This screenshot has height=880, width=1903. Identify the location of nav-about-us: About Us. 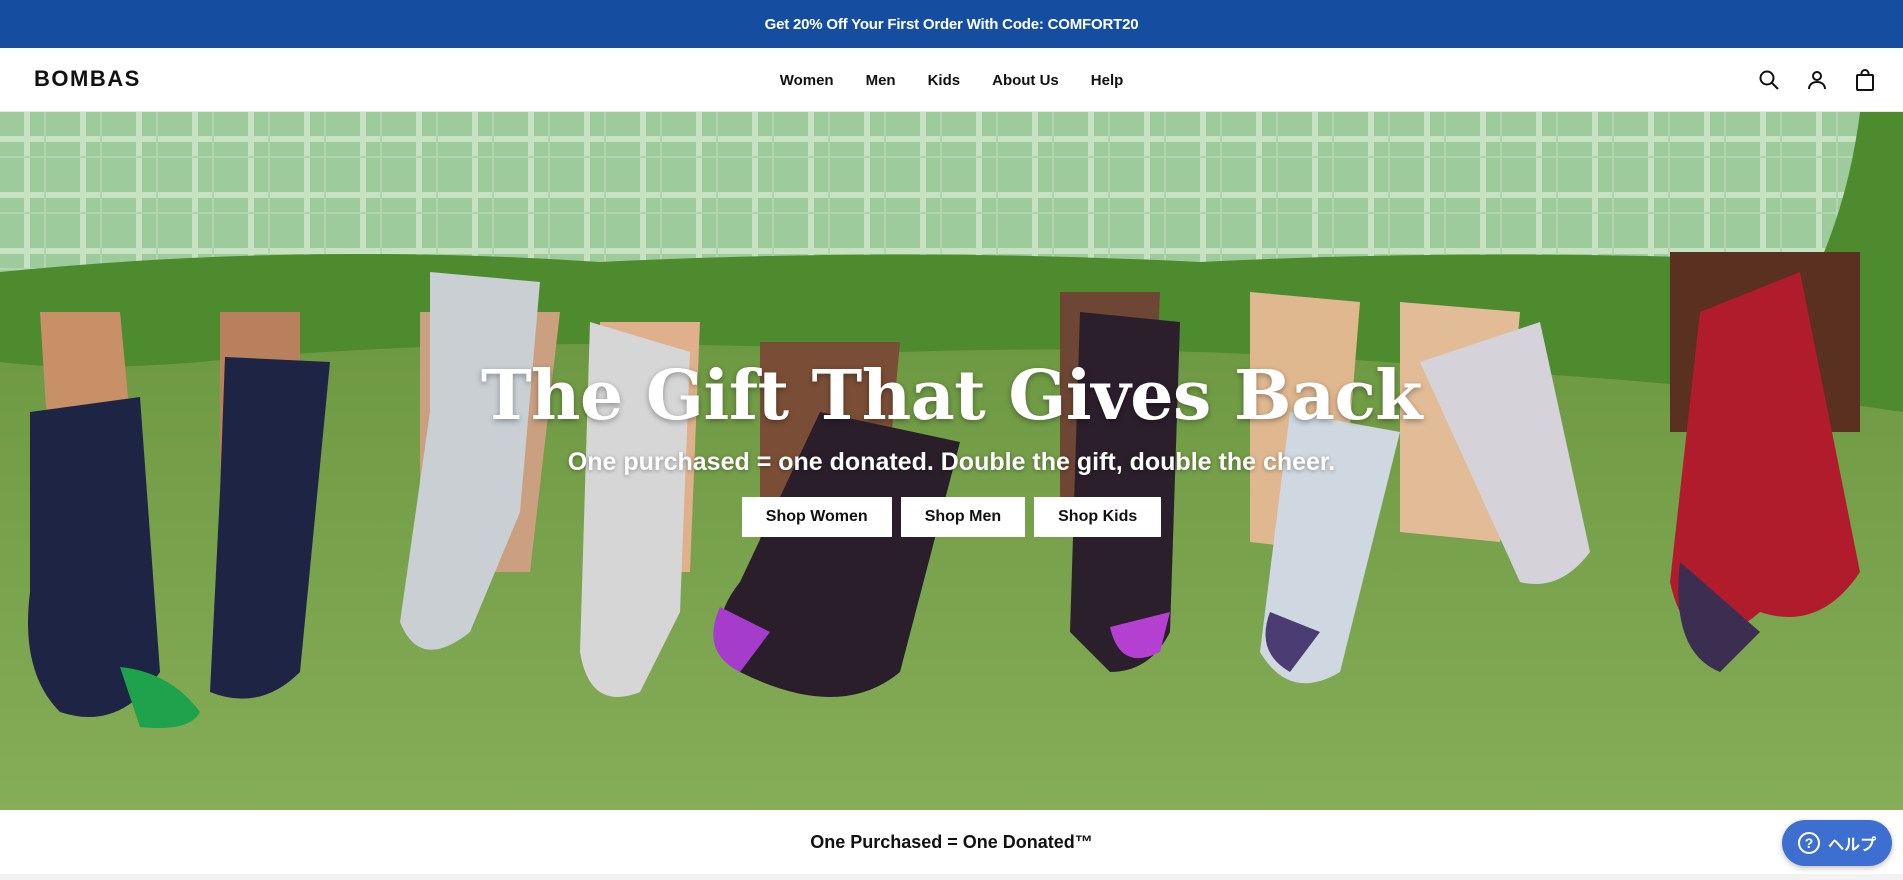
(1025, 80).